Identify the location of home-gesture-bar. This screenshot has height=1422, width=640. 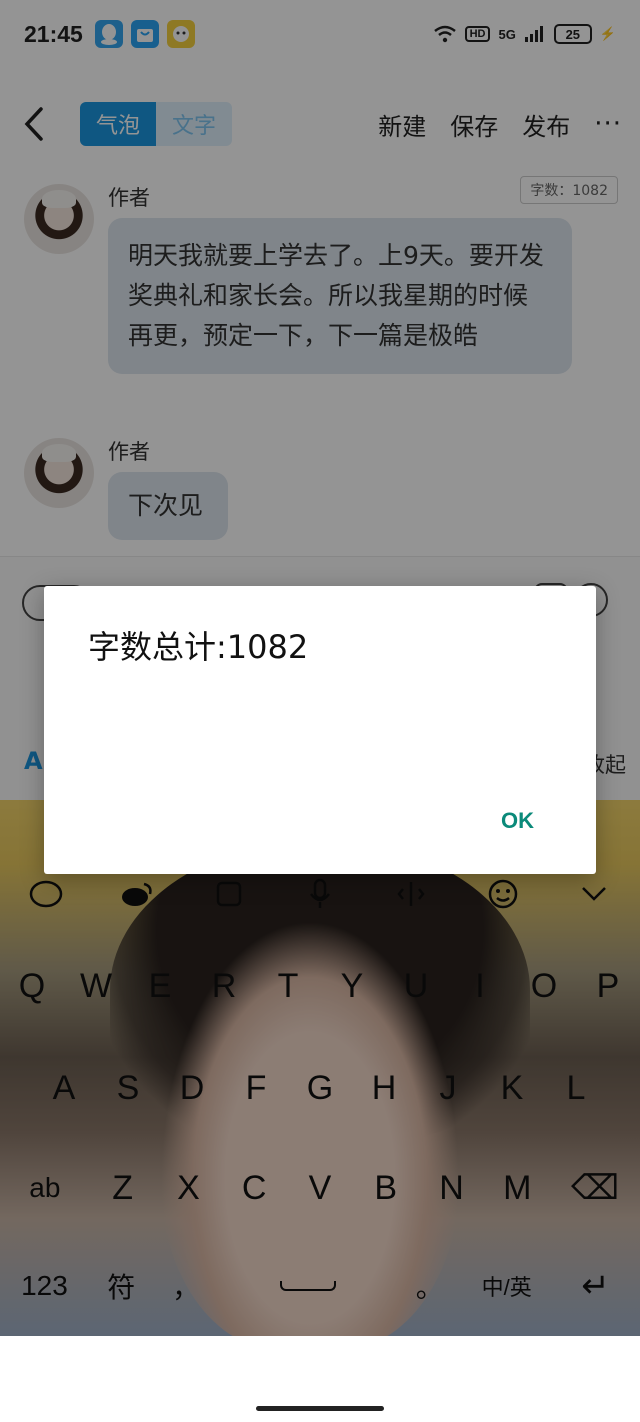
(320, 1408).